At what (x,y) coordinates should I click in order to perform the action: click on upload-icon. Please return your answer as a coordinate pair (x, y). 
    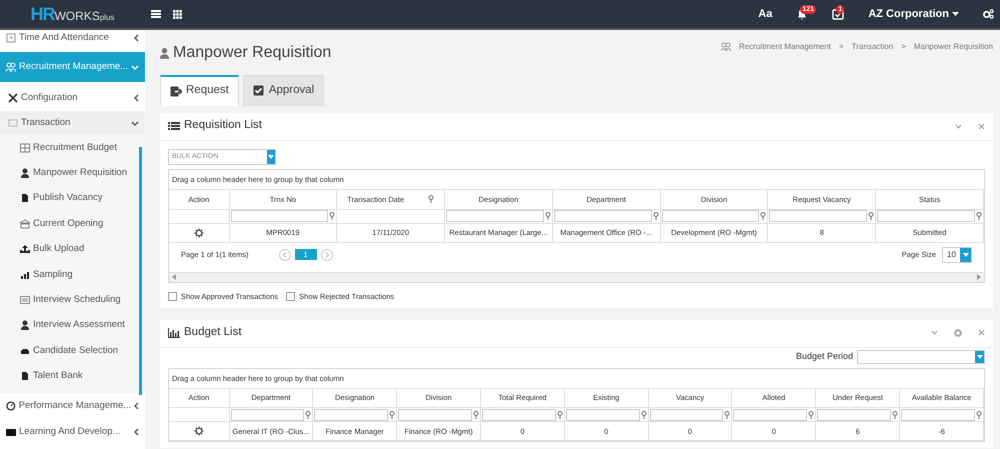
    Looking at the image, I should click on (25, 249).